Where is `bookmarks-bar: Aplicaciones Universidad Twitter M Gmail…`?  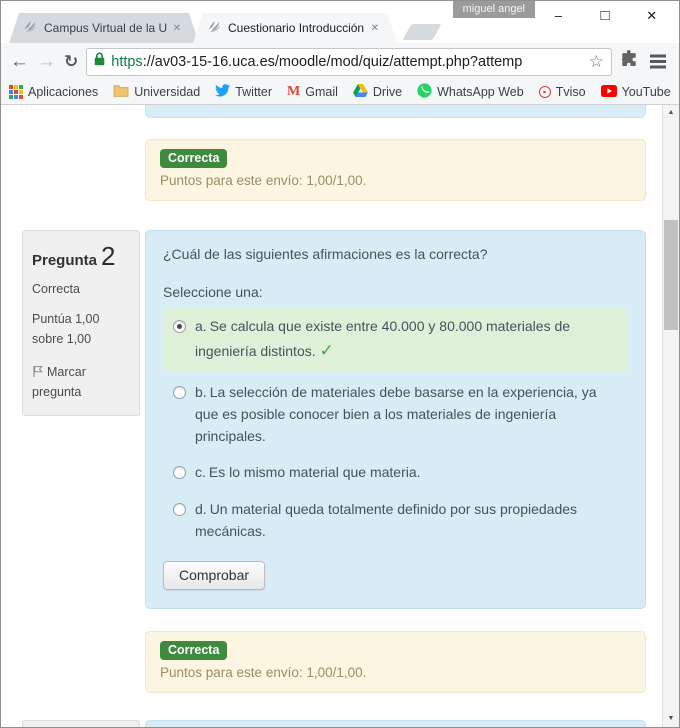
bookmarks-bar: Aplicaciones Universidad Twitter M Gmail… is located at coordinates (340, 92).